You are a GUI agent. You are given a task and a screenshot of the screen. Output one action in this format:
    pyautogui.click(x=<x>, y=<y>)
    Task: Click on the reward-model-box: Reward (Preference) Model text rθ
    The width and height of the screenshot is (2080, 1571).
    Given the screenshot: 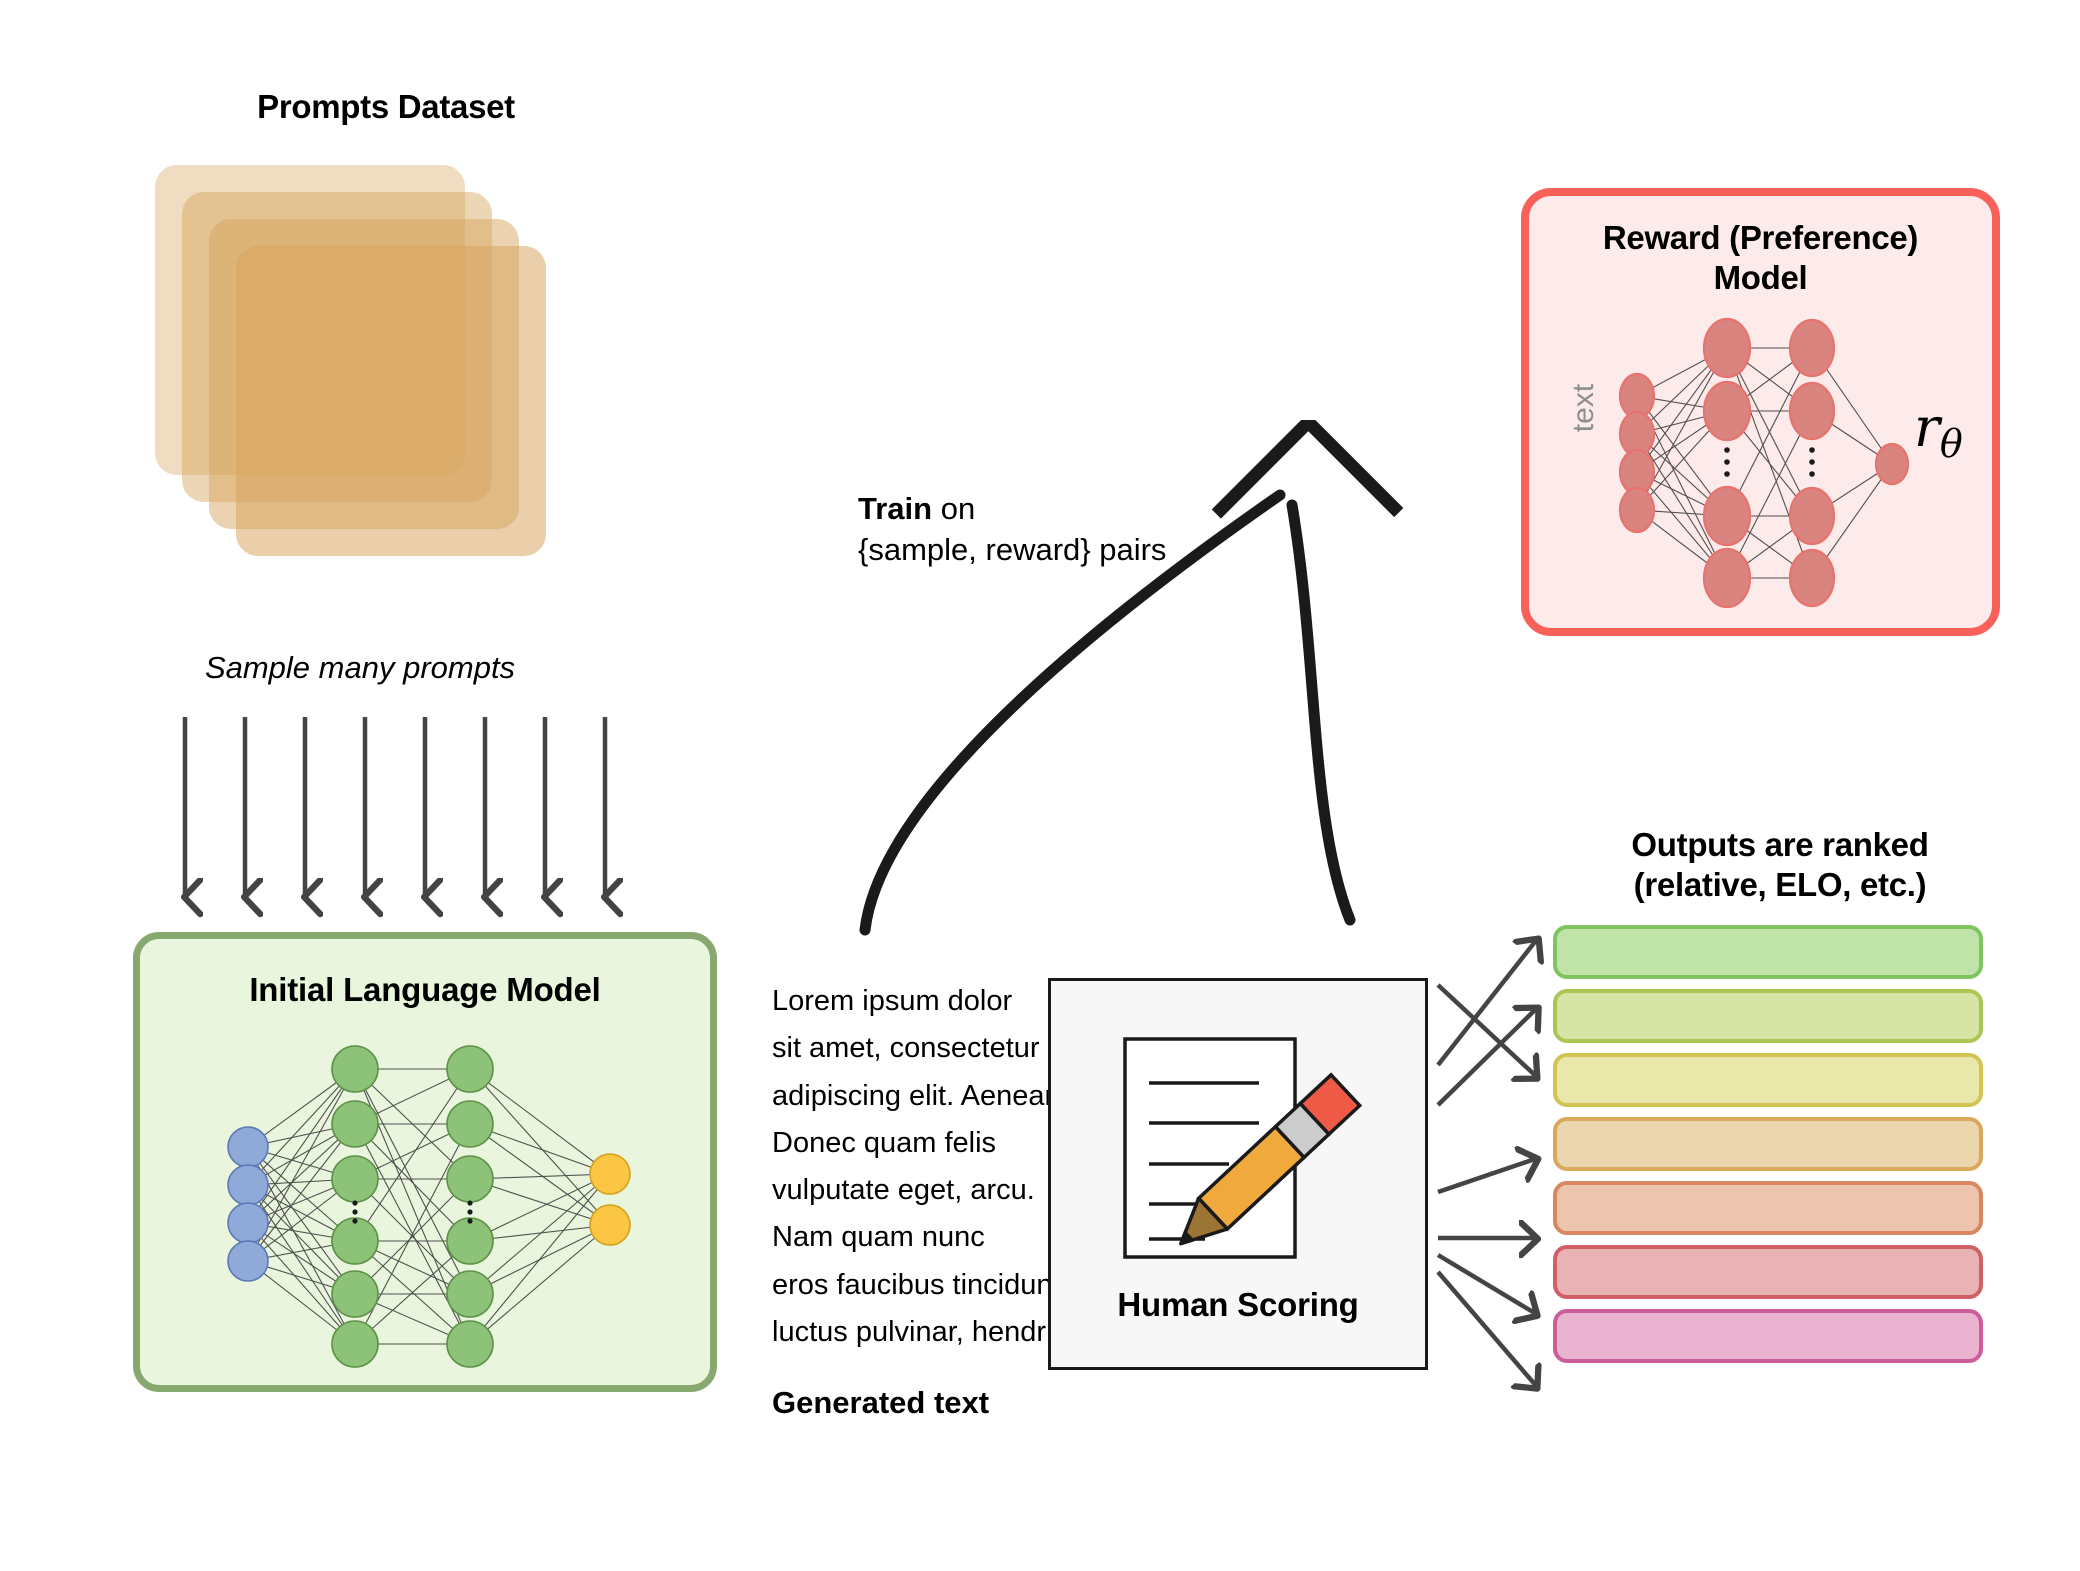 What is the action you would take?
    pyautogui.click(x=1760, y=412)
    